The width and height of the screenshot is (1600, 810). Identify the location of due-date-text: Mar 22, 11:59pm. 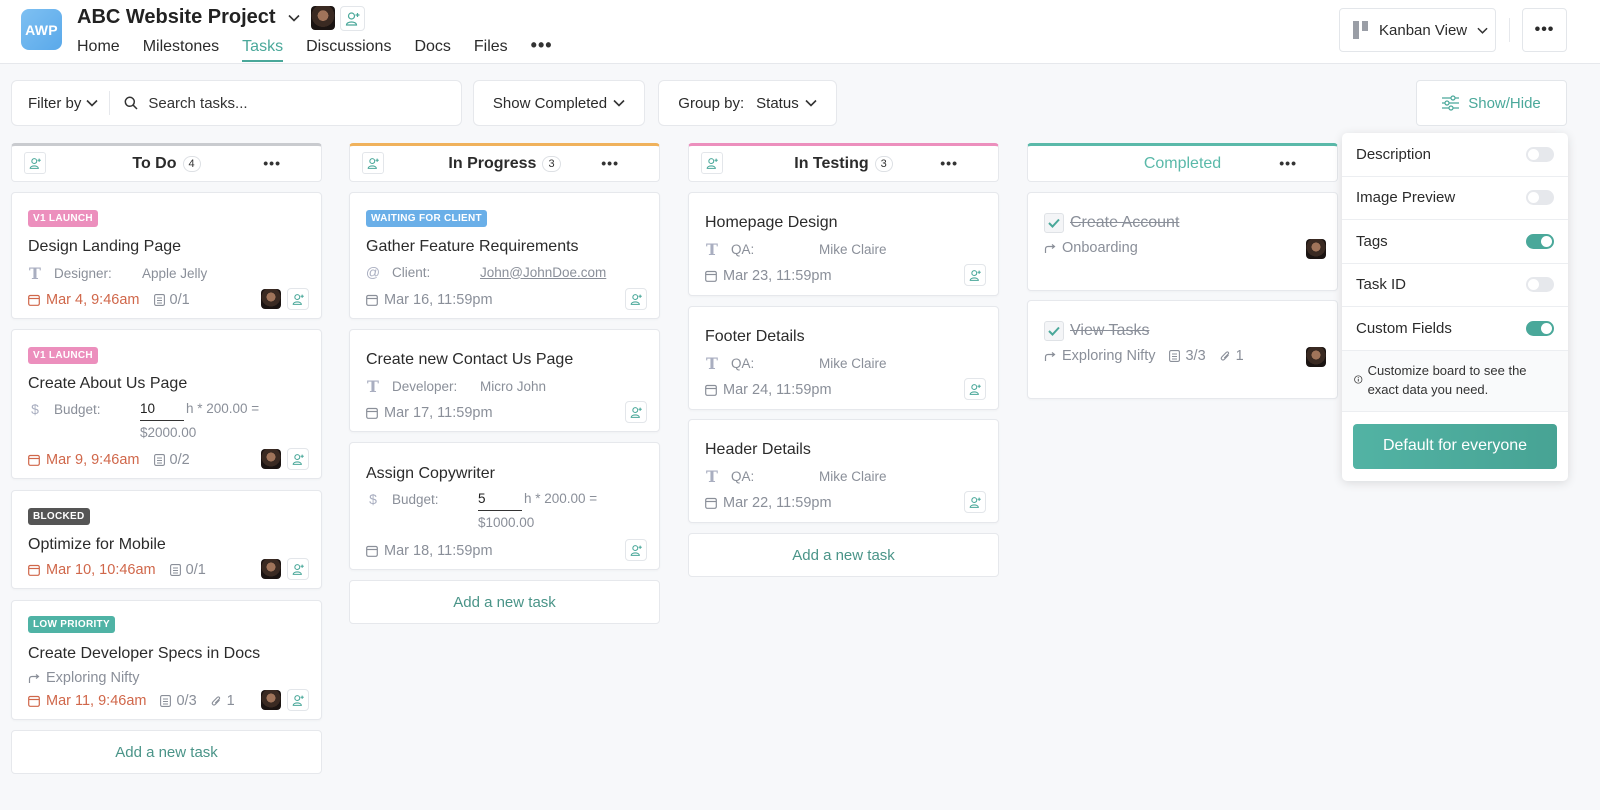
(777, 503).